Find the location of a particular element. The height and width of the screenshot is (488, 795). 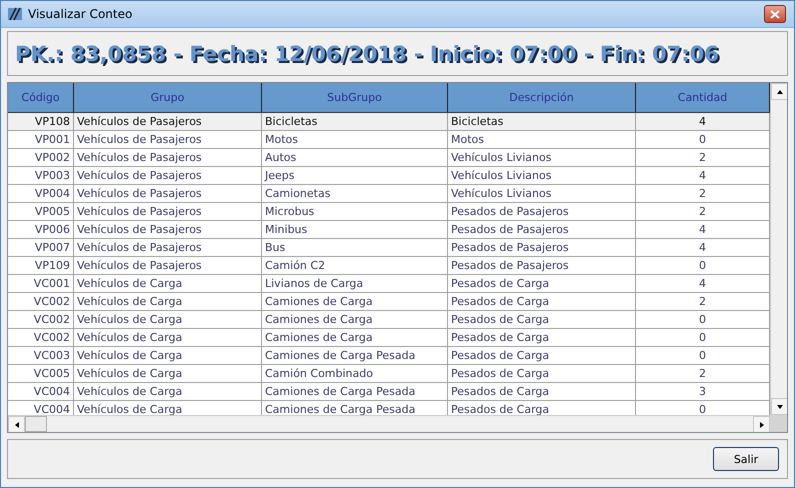

scroll-up-button is located at coordinates (779, 91).